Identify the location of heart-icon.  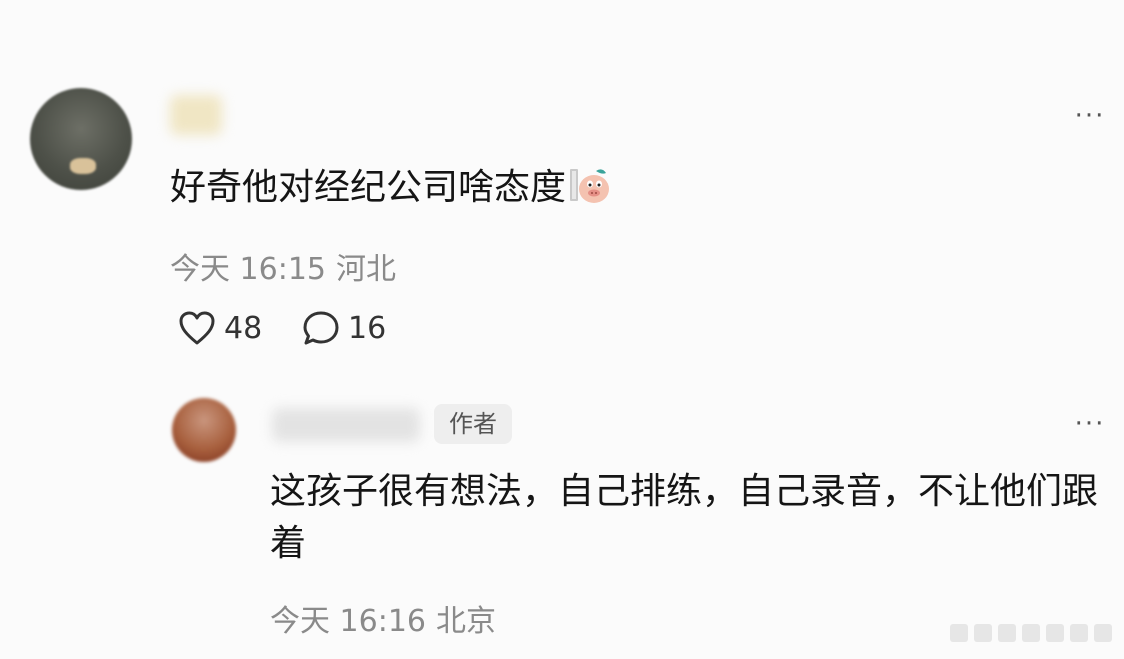
(197, 328).